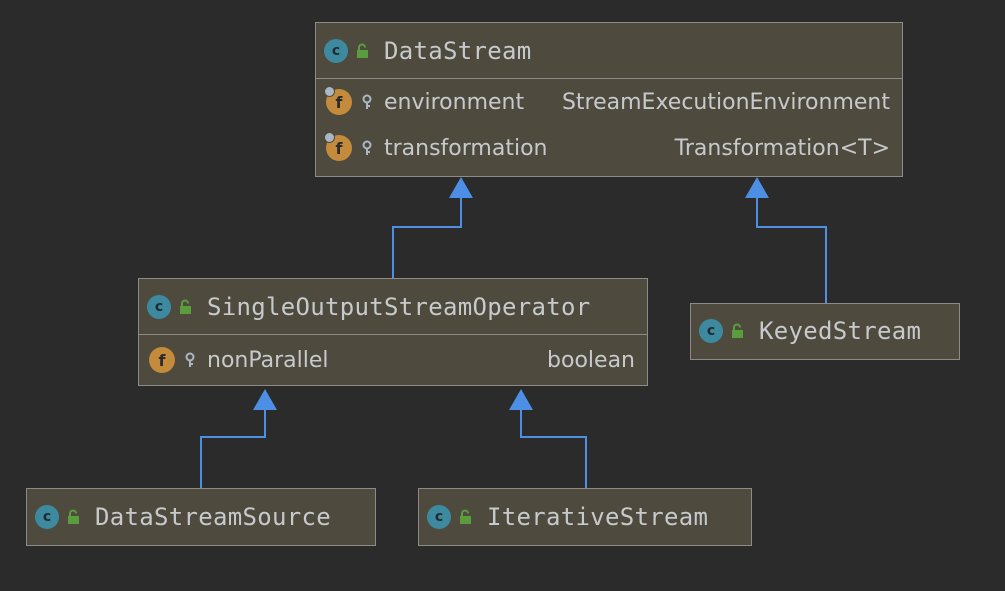  What do you see at coordinates (265, 399) in the screenshot?
I see `arrowhead-single-left` at bounding box center [265, 399].